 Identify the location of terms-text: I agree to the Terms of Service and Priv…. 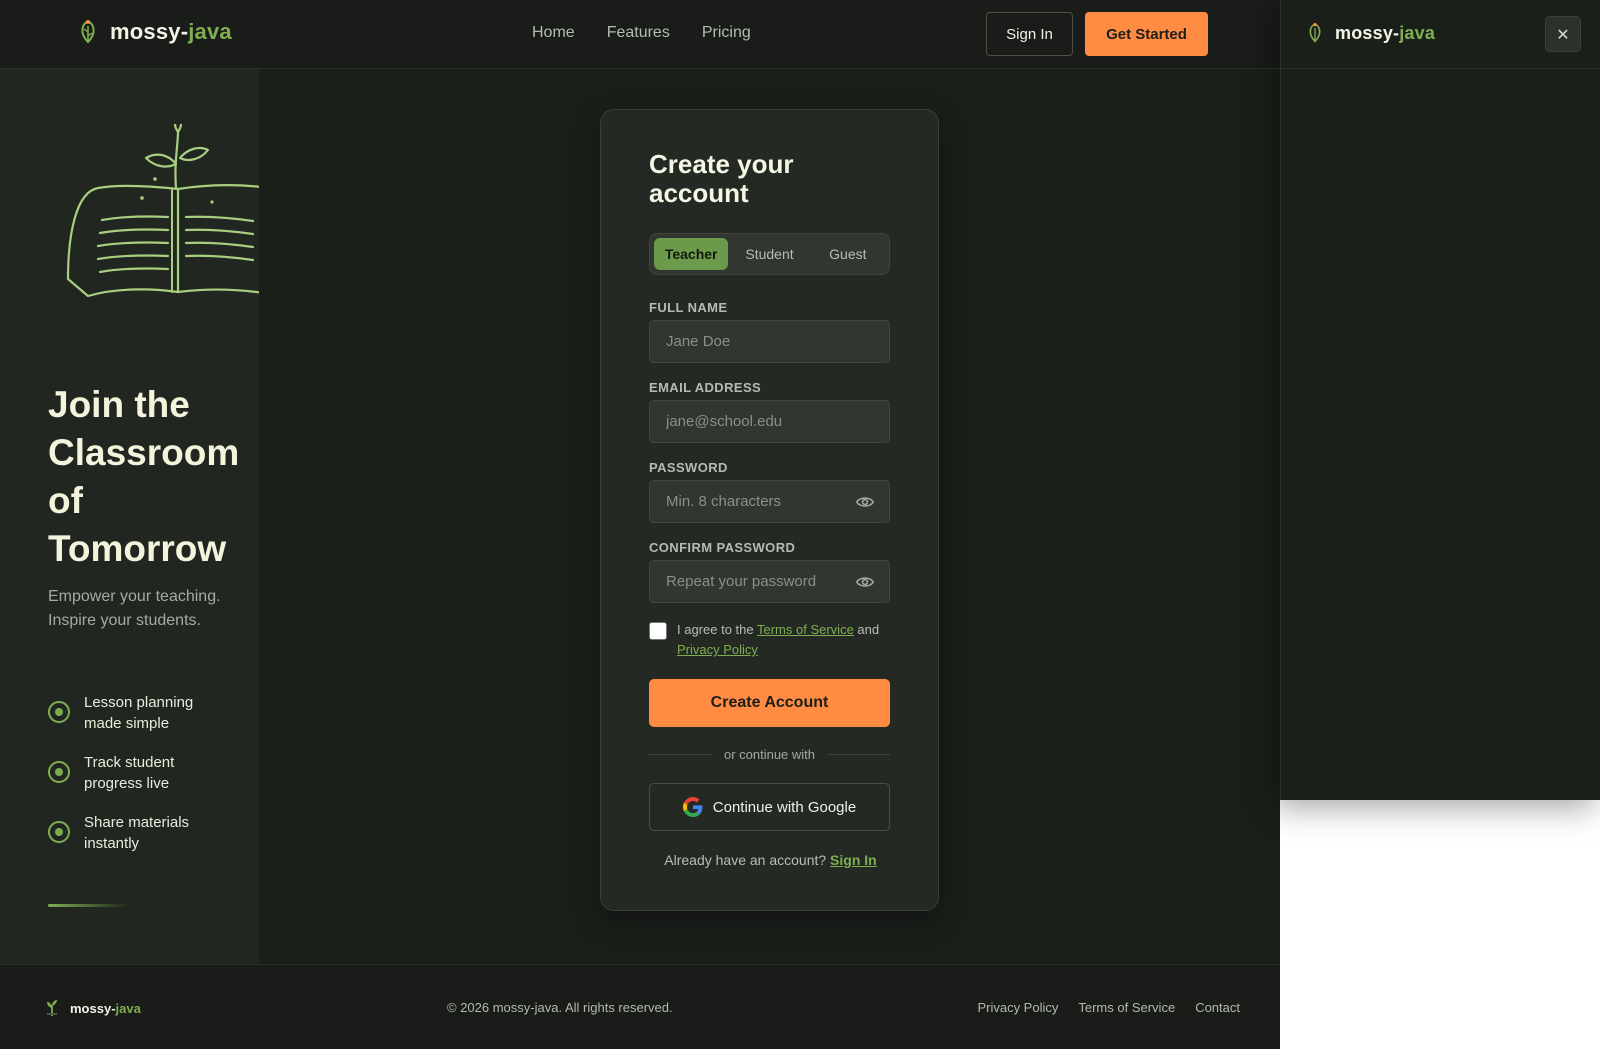
(778, 639).